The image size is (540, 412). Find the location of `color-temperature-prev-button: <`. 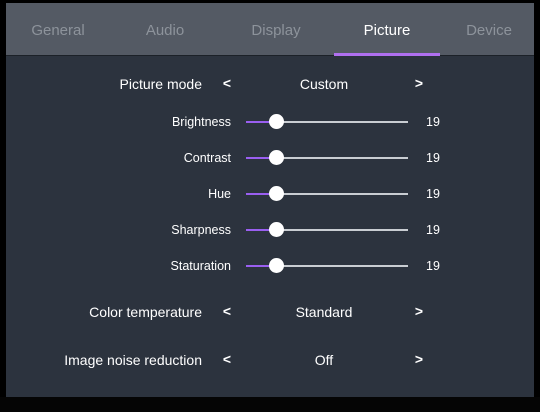

color-temperature-prev-button: < is located at coordinates (227, 311).